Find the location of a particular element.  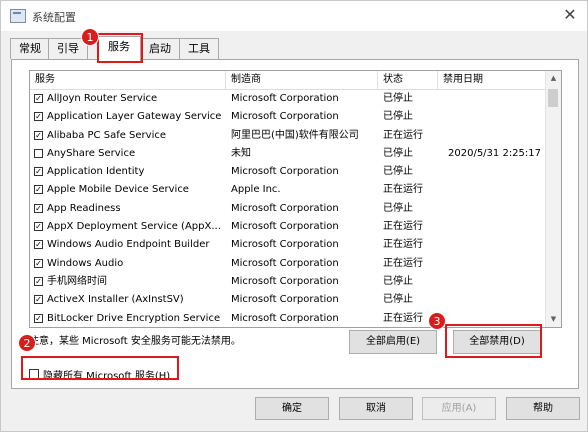

service-name: 手机网络时间 is located at coordinates (77, 281).